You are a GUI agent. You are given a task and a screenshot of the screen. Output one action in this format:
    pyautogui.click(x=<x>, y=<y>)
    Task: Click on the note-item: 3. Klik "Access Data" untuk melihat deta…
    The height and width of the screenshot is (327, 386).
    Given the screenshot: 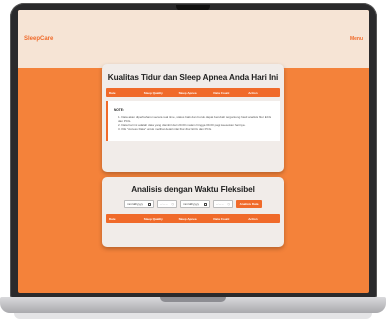 What is the action you would take?
    pyautogui.click(x=165, y=129)
    